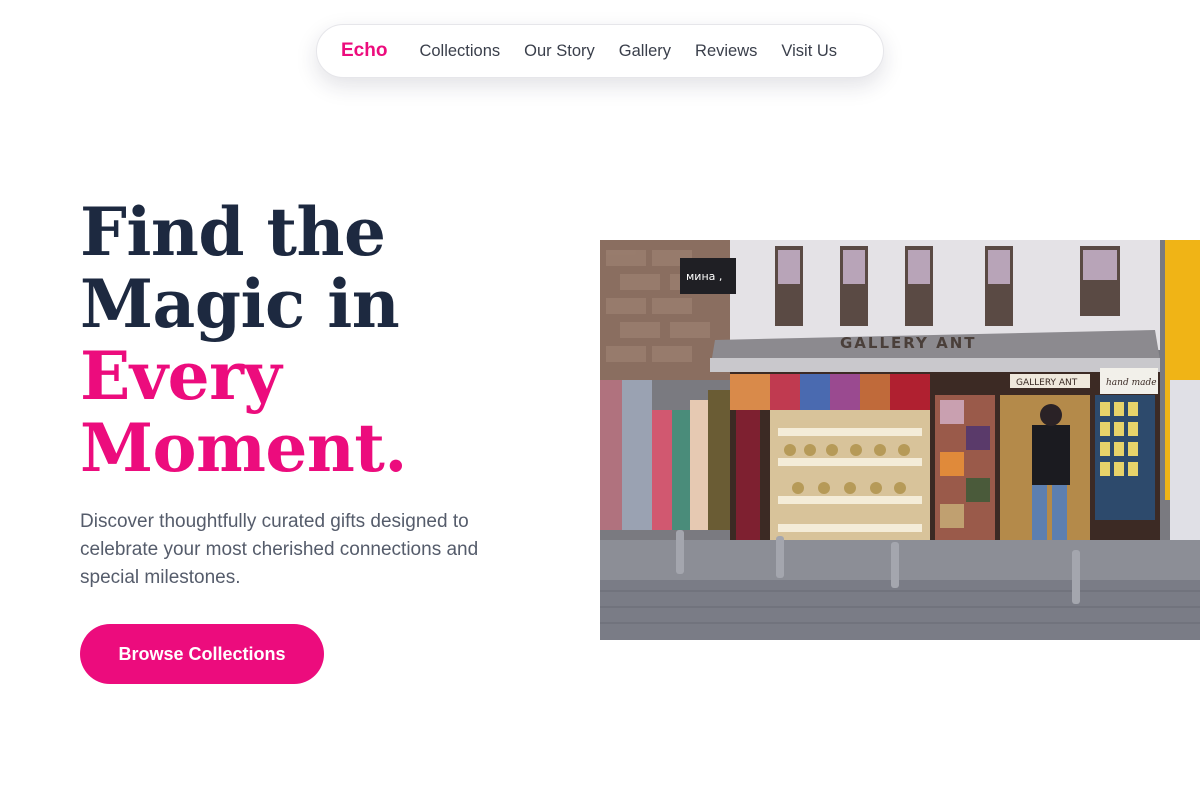  What do you see at coordinates (459, 51) in the screenshot?
I see `nav-link-collections: Collections` at bounding box center [459, 51].